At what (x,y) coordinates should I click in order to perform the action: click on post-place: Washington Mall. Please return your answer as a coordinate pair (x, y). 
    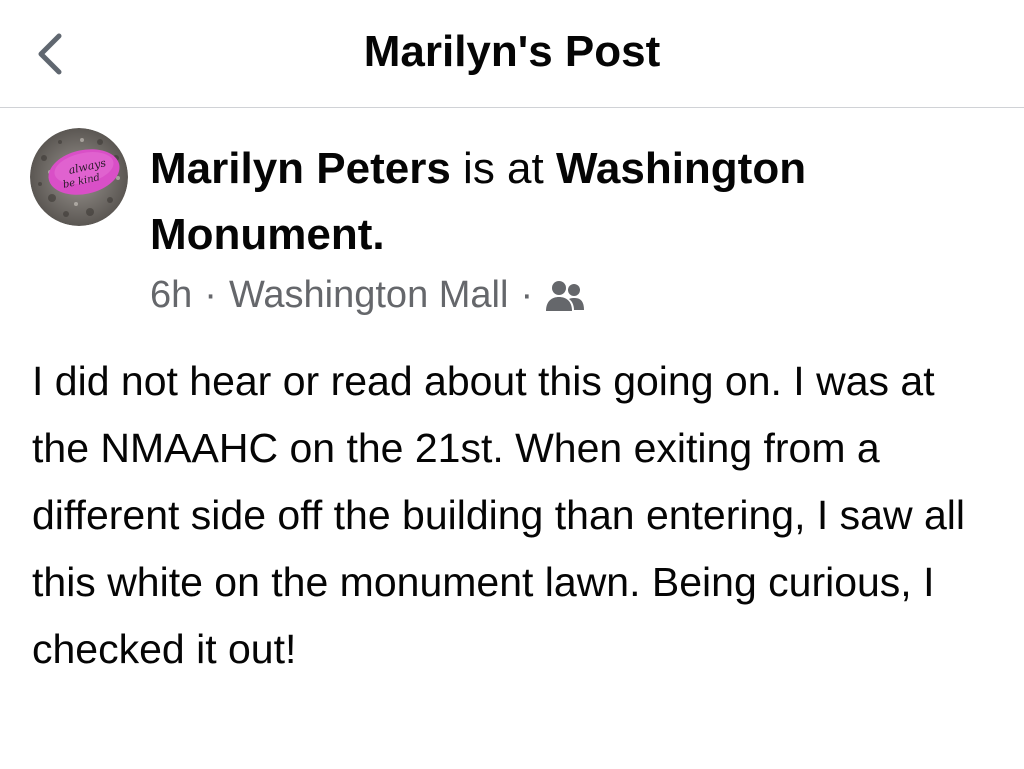
    Looking at the image, I should click on (369, 295).